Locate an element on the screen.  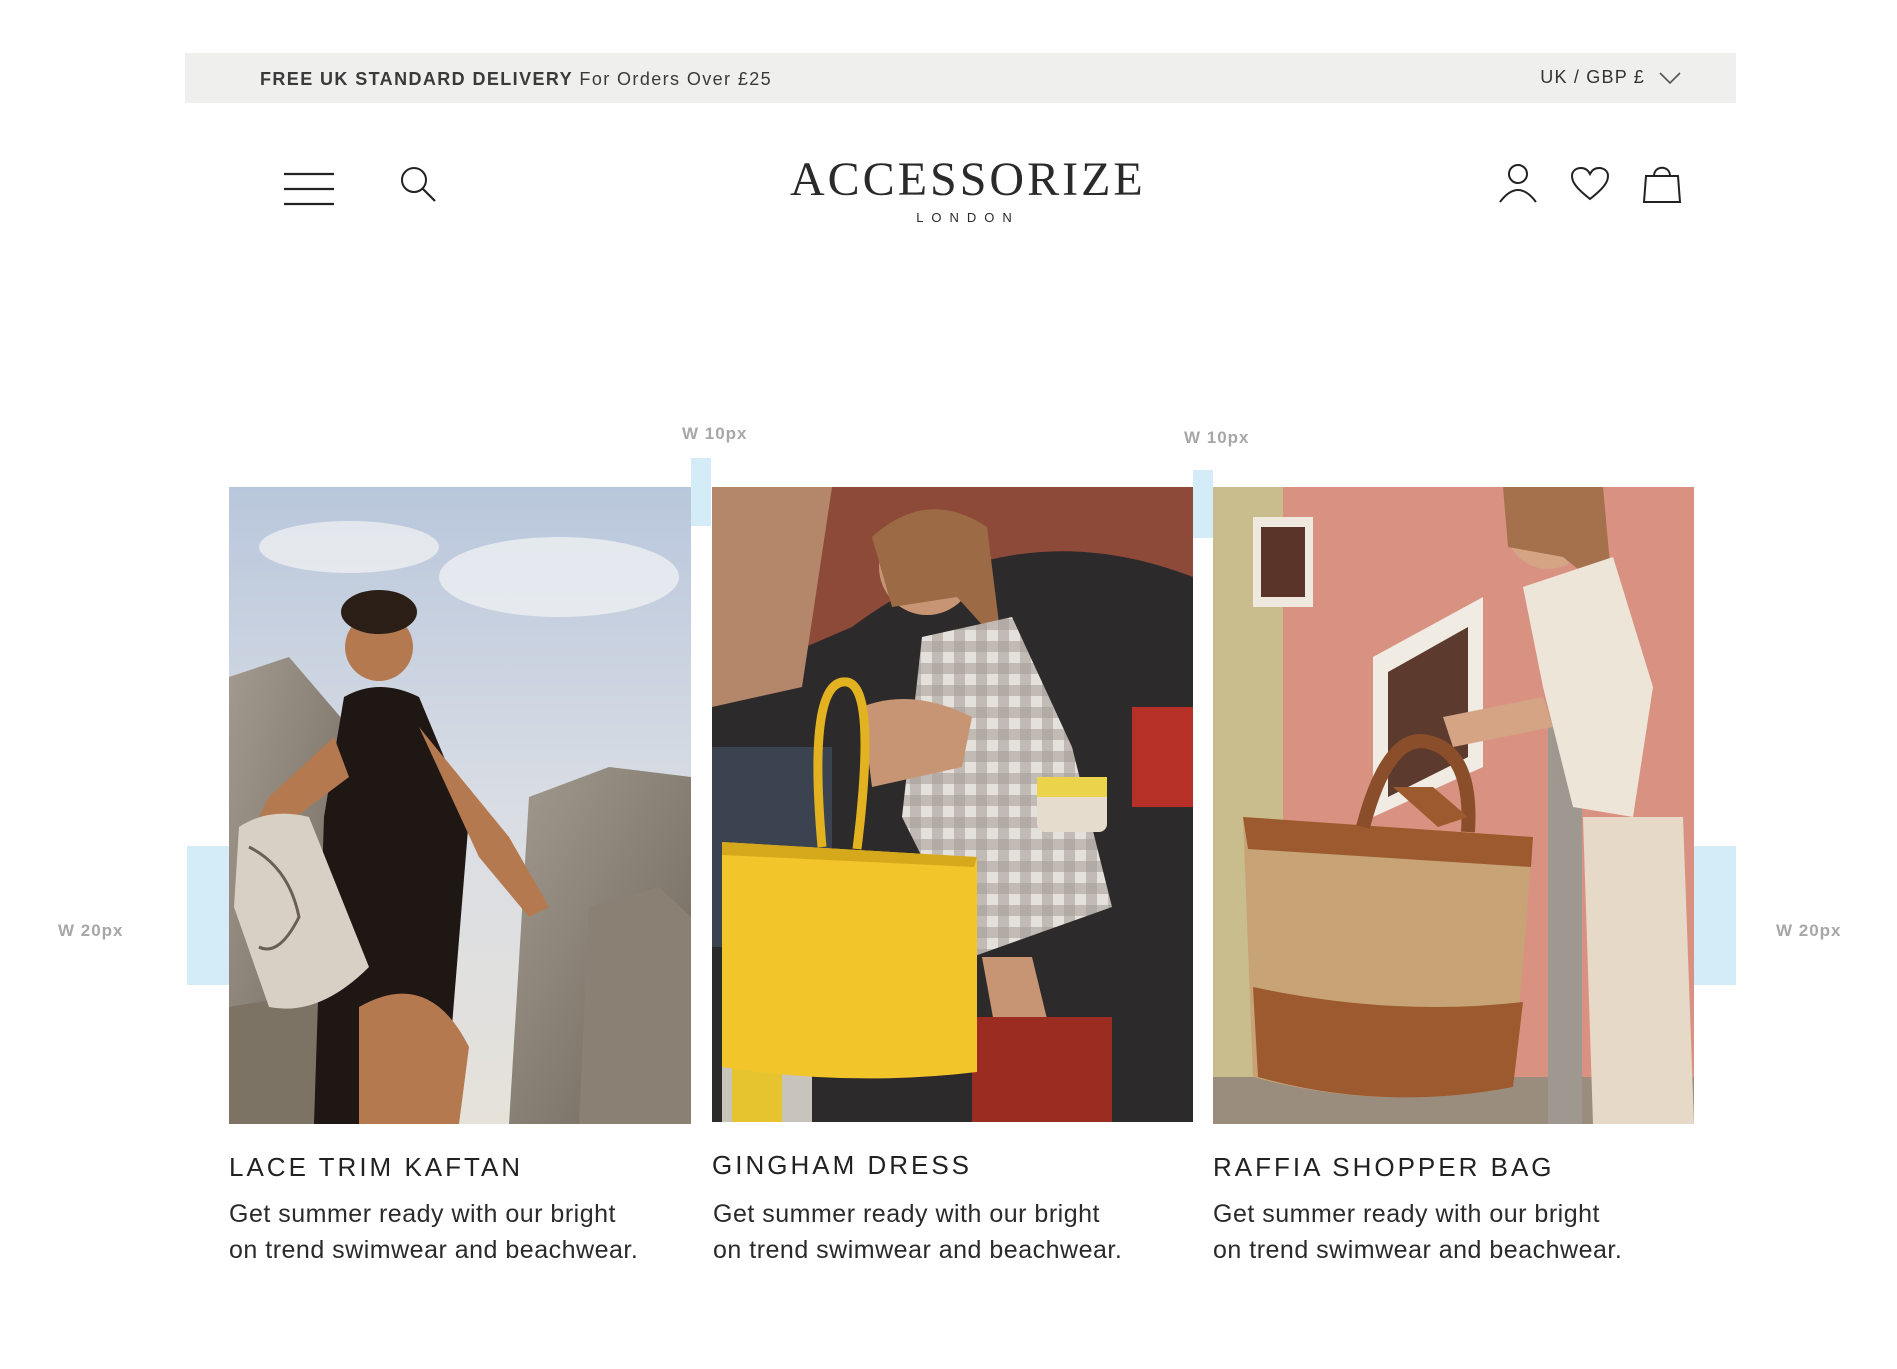
search-icon is located at coordinates (419, 185).